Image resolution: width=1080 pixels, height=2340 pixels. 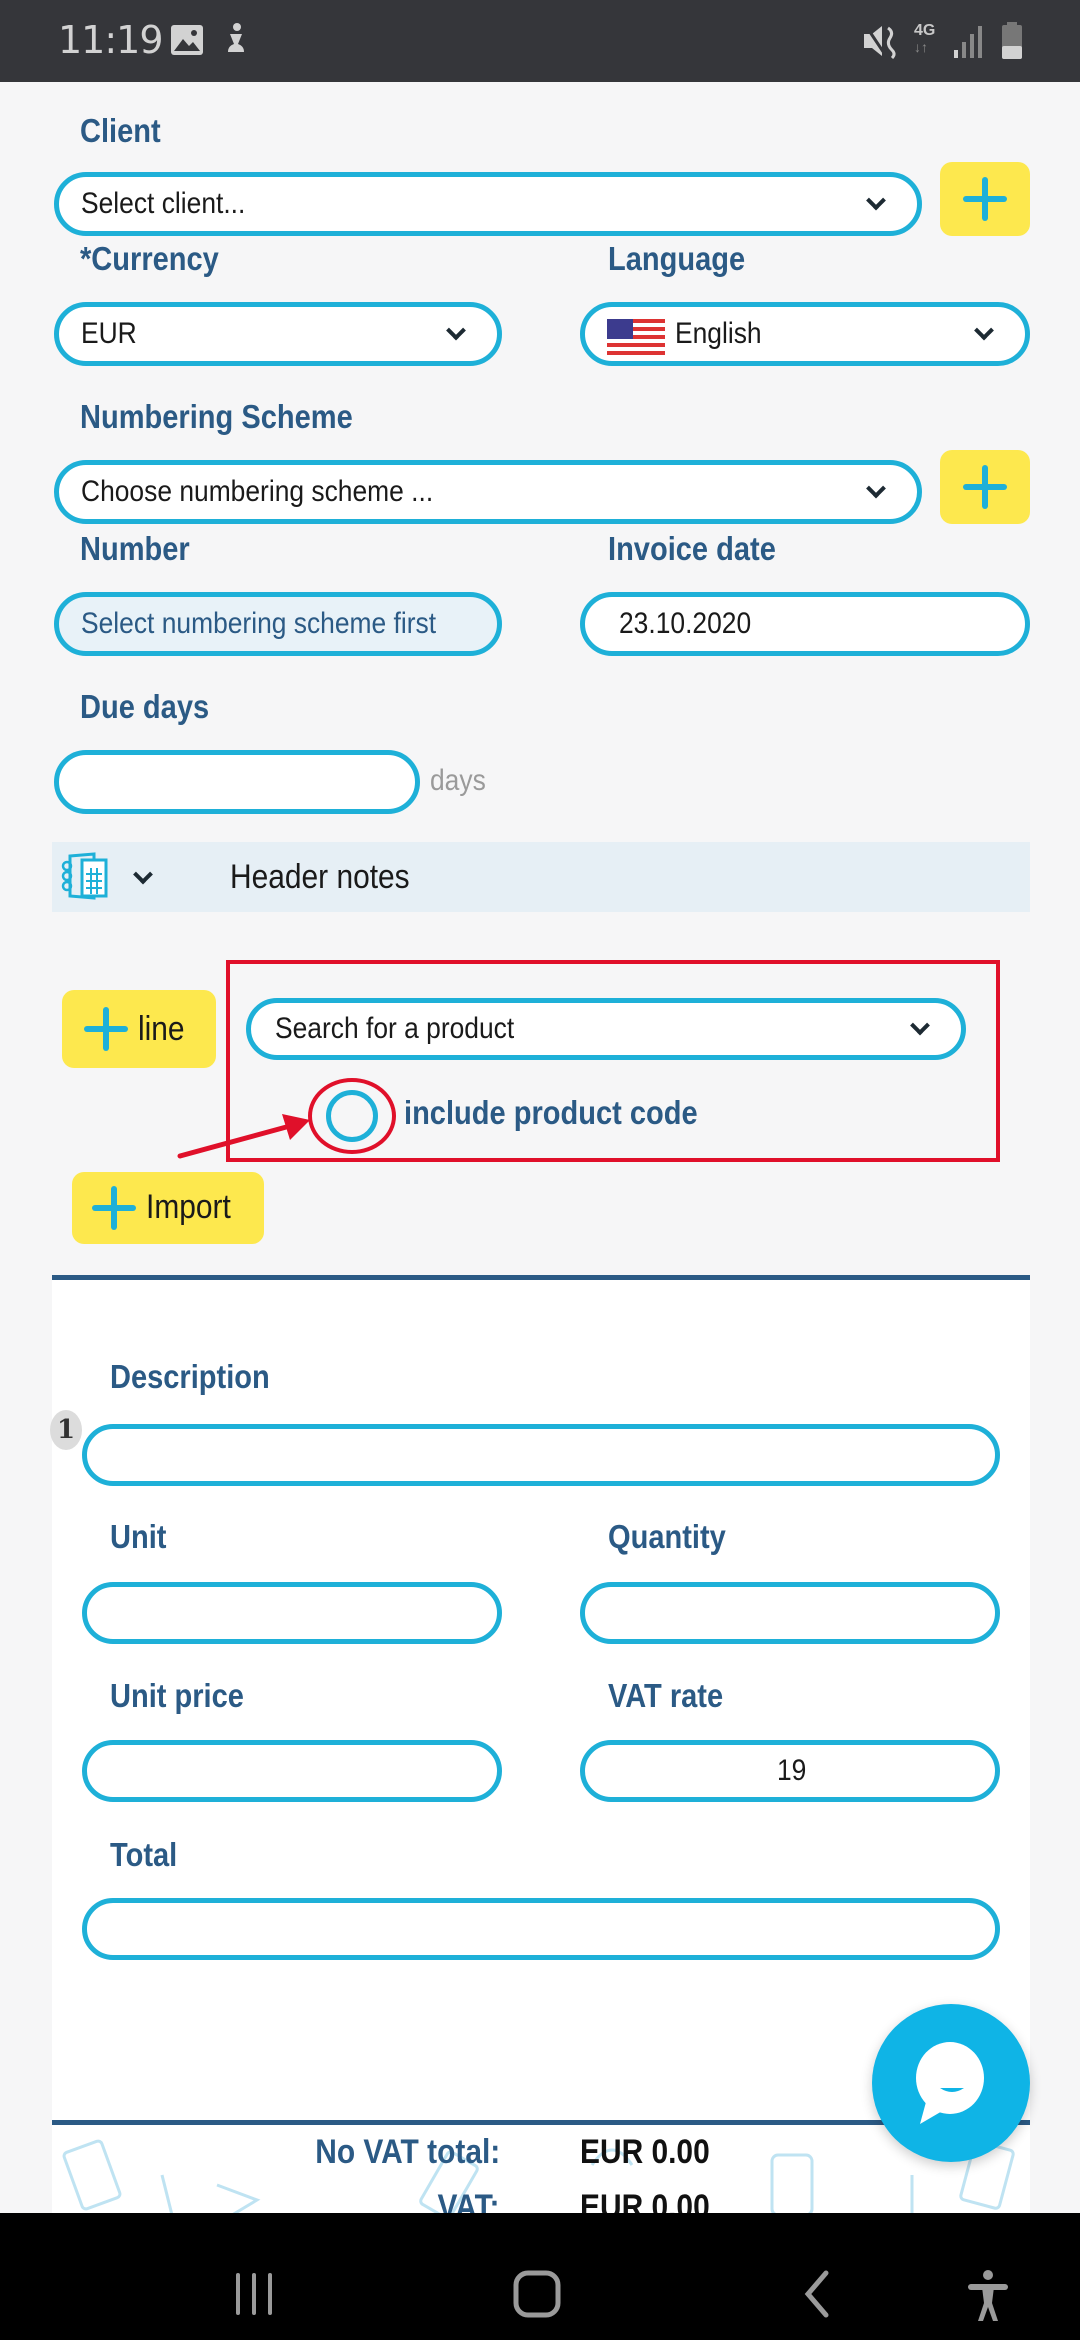 What do you see at coordinates (243, 1136) in the screenshot?
I see `annotation-arrow-icon` at bounding box center [243, 1136].